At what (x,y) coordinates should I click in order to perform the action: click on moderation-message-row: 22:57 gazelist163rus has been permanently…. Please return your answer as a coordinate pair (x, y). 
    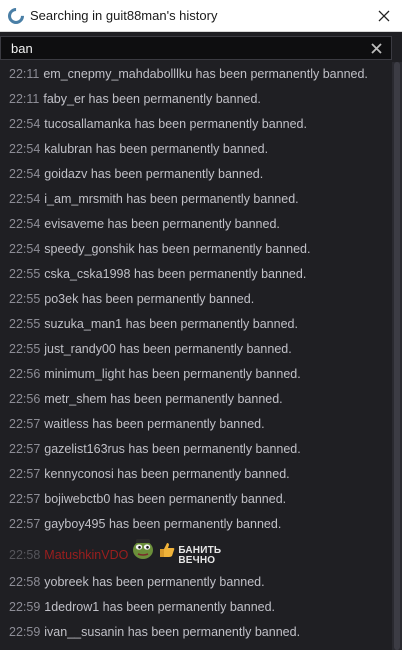
    Looking at the image, I should click on (196, 449).